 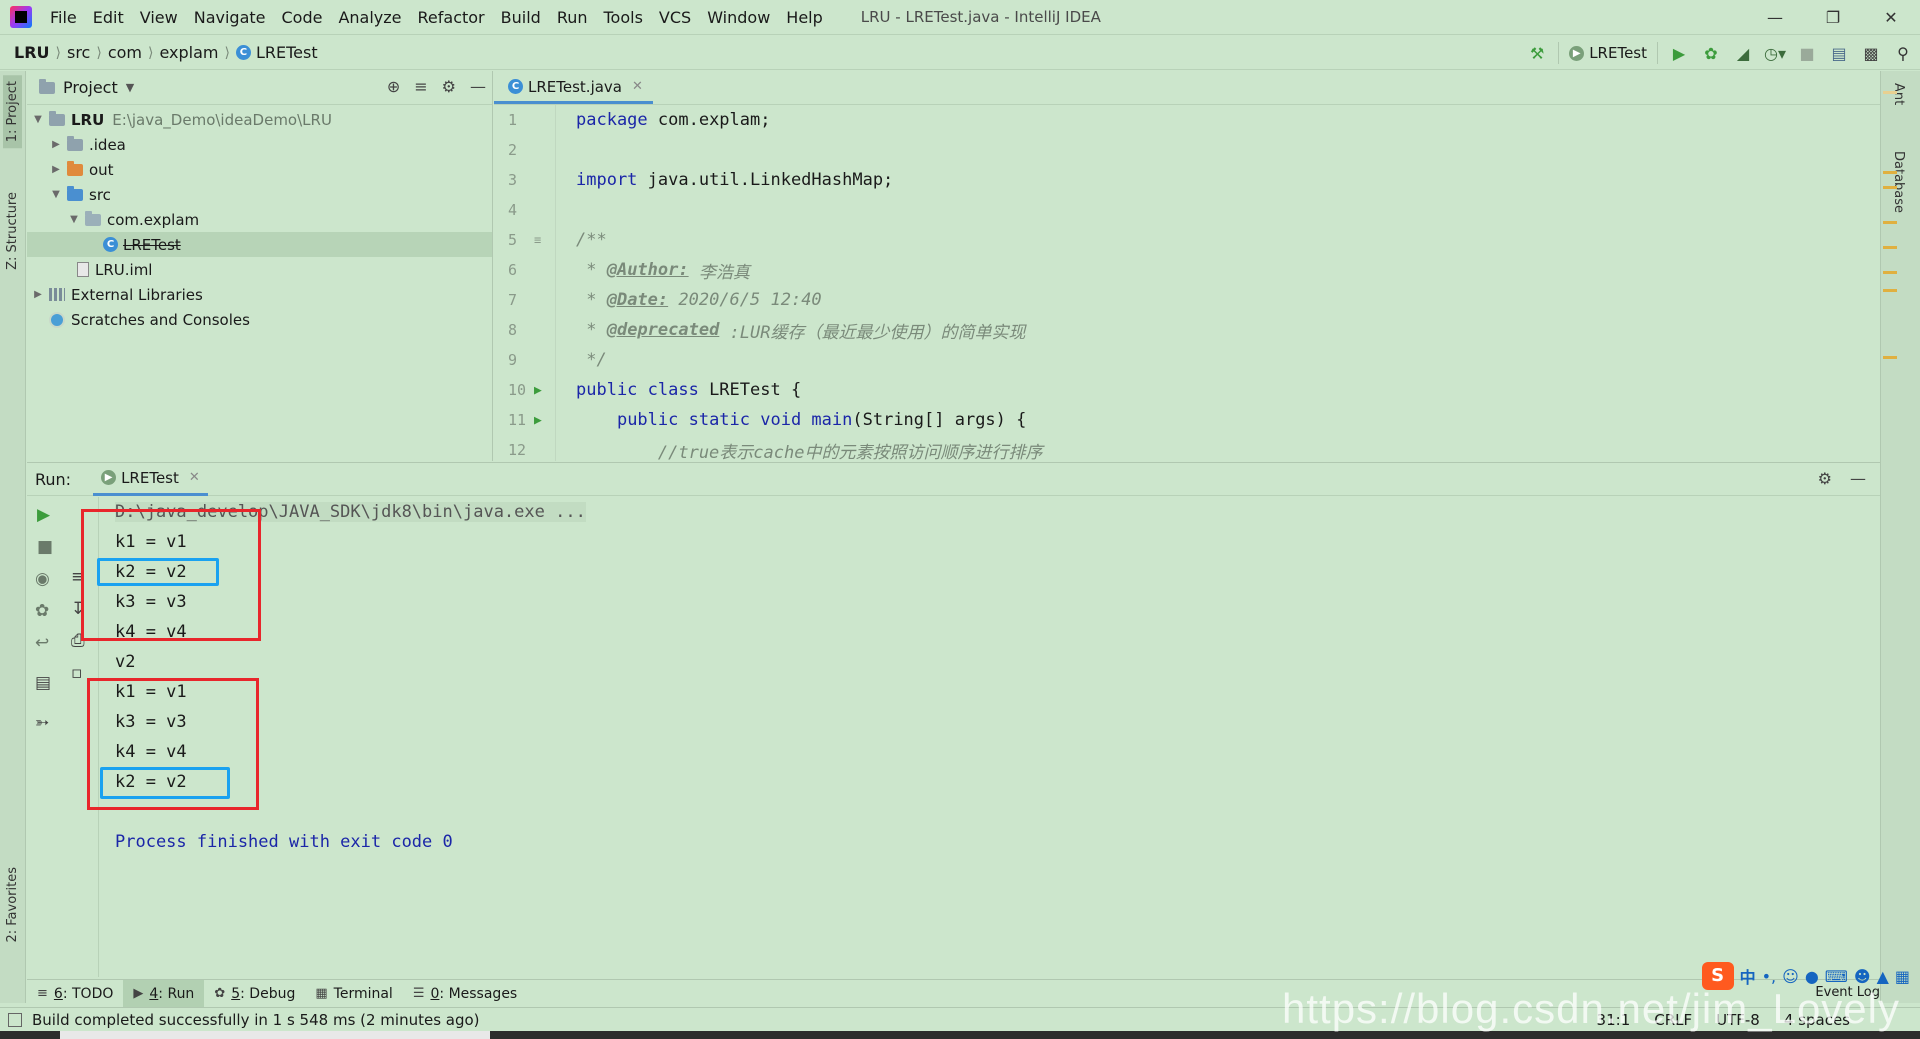 What do you see at coordinates (259, 244) in the screenshot?
I see `tree-item-class: C LRETest` at bounding box center [259, 244].